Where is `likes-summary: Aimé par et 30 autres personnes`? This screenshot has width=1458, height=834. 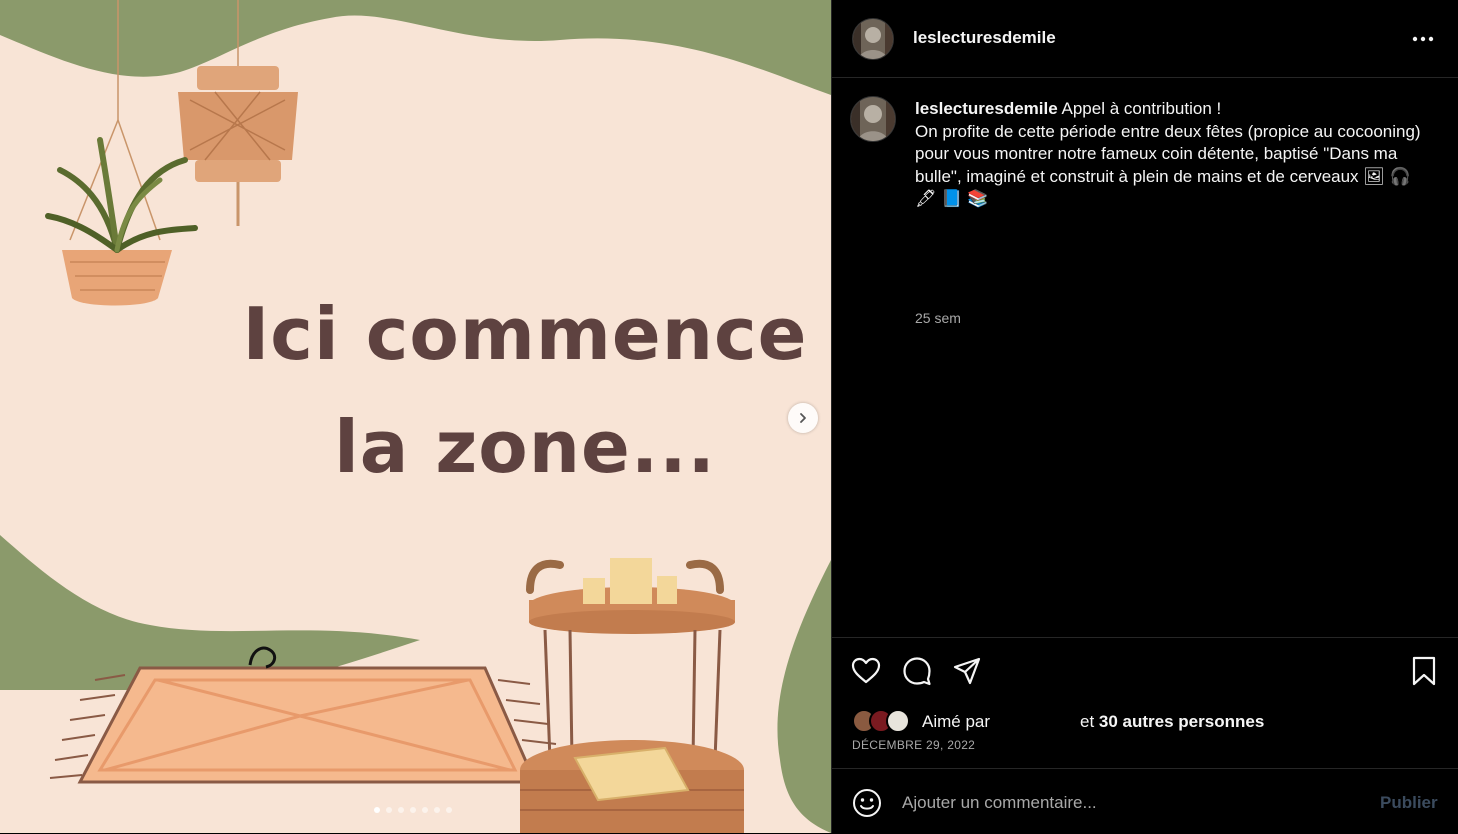
likes-summary: Aimé par et 30 autres personnes is located at coordinates (1147, 721).